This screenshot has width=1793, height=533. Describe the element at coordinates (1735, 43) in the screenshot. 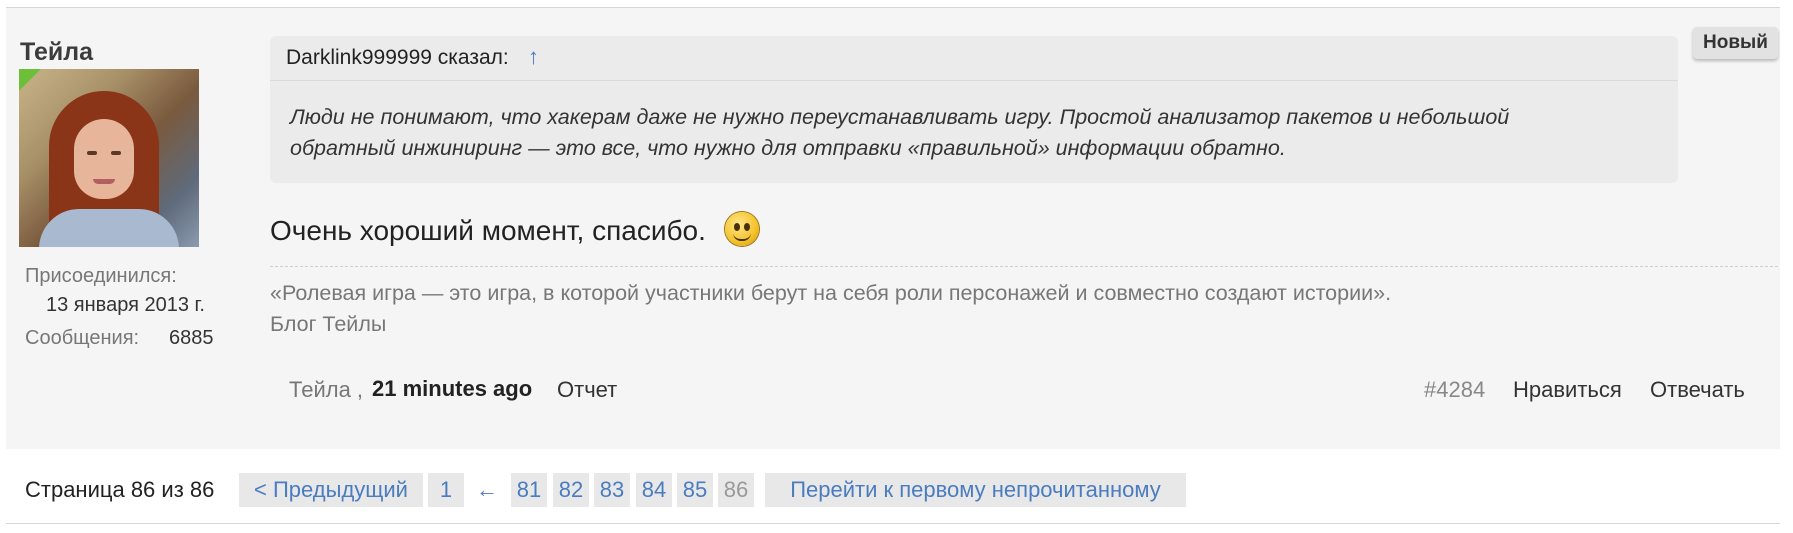

I see `new-badge: Новый` at that location.